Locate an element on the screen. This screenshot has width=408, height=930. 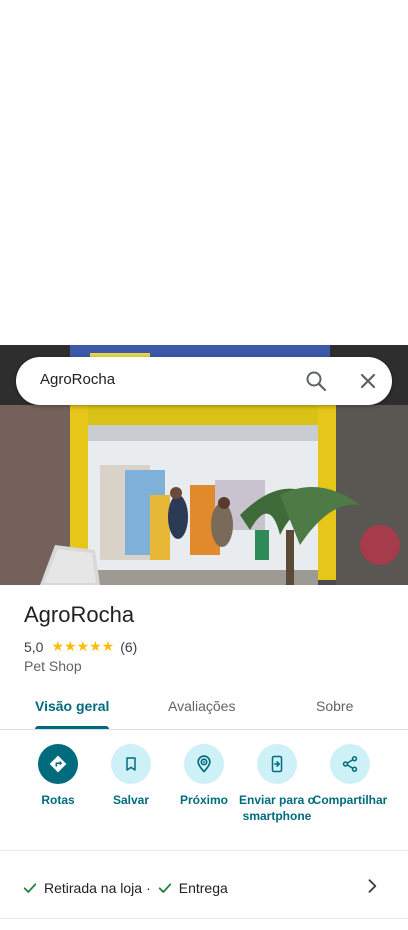
service-option-delivery: Entrega is located at coordinates (203, 888).